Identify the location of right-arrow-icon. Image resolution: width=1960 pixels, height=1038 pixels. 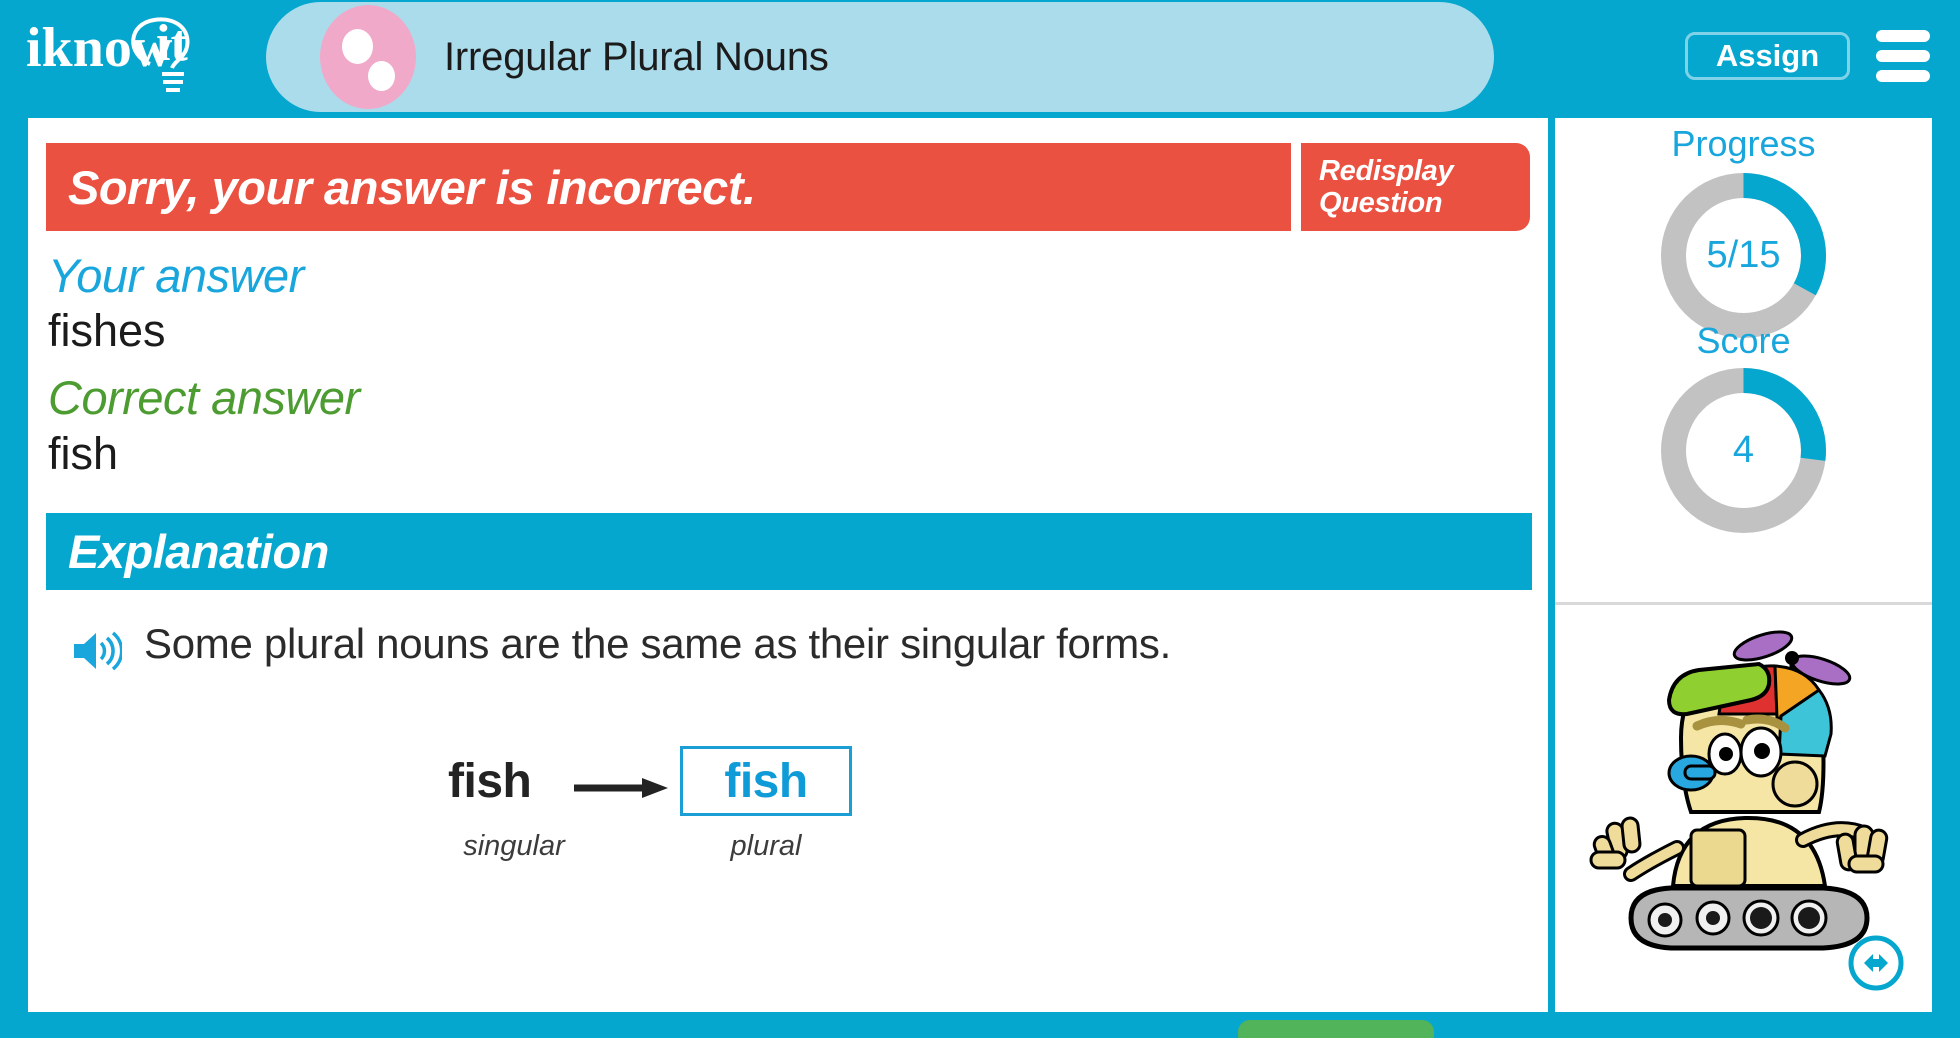
(621, 788).